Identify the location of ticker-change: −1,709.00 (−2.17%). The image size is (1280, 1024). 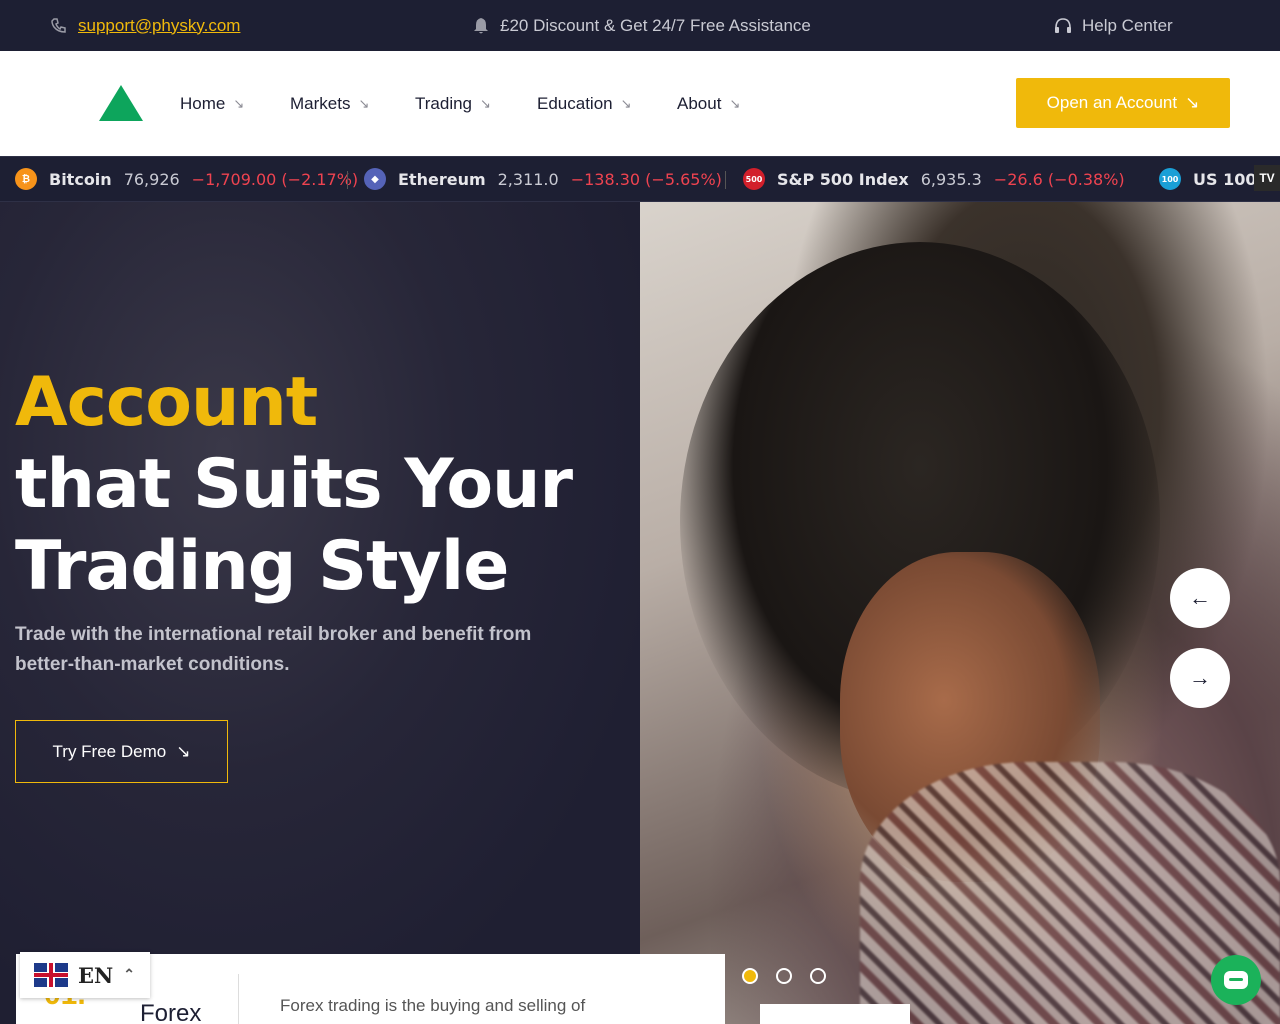
(275, 179).